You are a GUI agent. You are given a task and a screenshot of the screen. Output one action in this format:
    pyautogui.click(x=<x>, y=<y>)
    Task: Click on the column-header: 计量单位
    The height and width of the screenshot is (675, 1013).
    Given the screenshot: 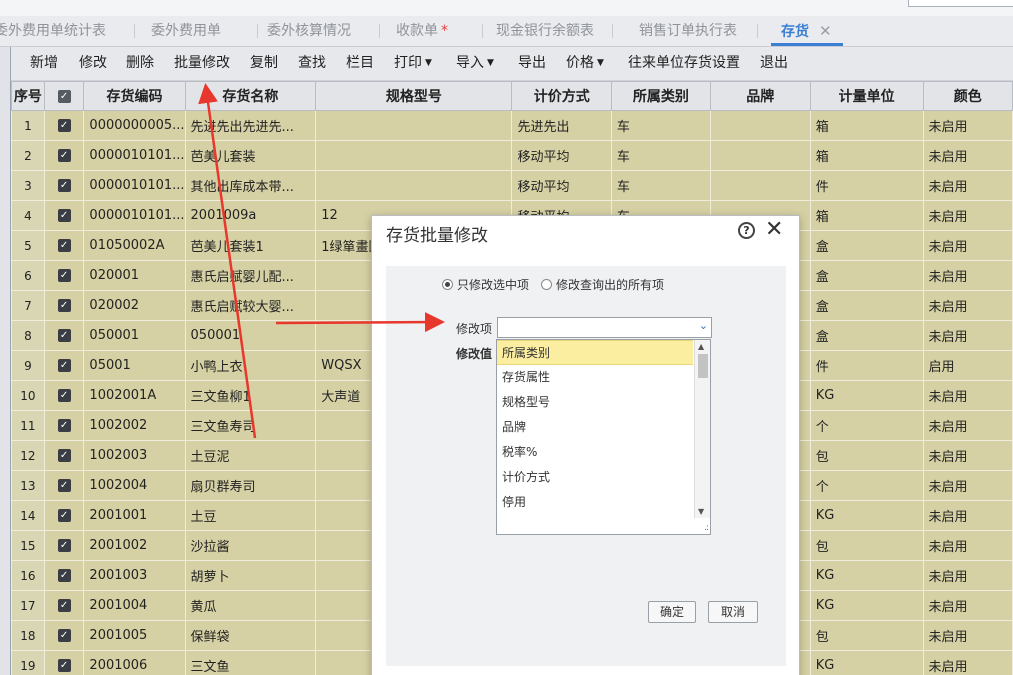 What is the action you would take?
    pyautogui.click(x=866, y=96)
    